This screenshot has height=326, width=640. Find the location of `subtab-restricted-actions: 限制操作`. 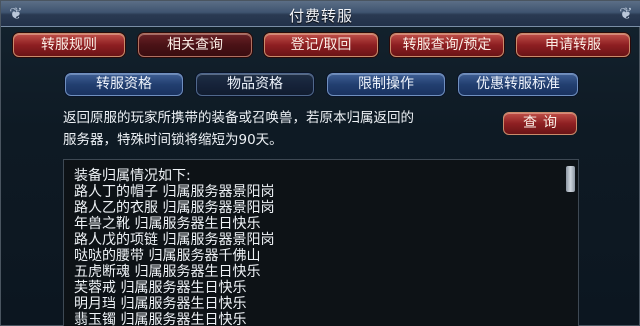

subtab-restricted-actions: 限制操作 is located at coordinates (386, 84).